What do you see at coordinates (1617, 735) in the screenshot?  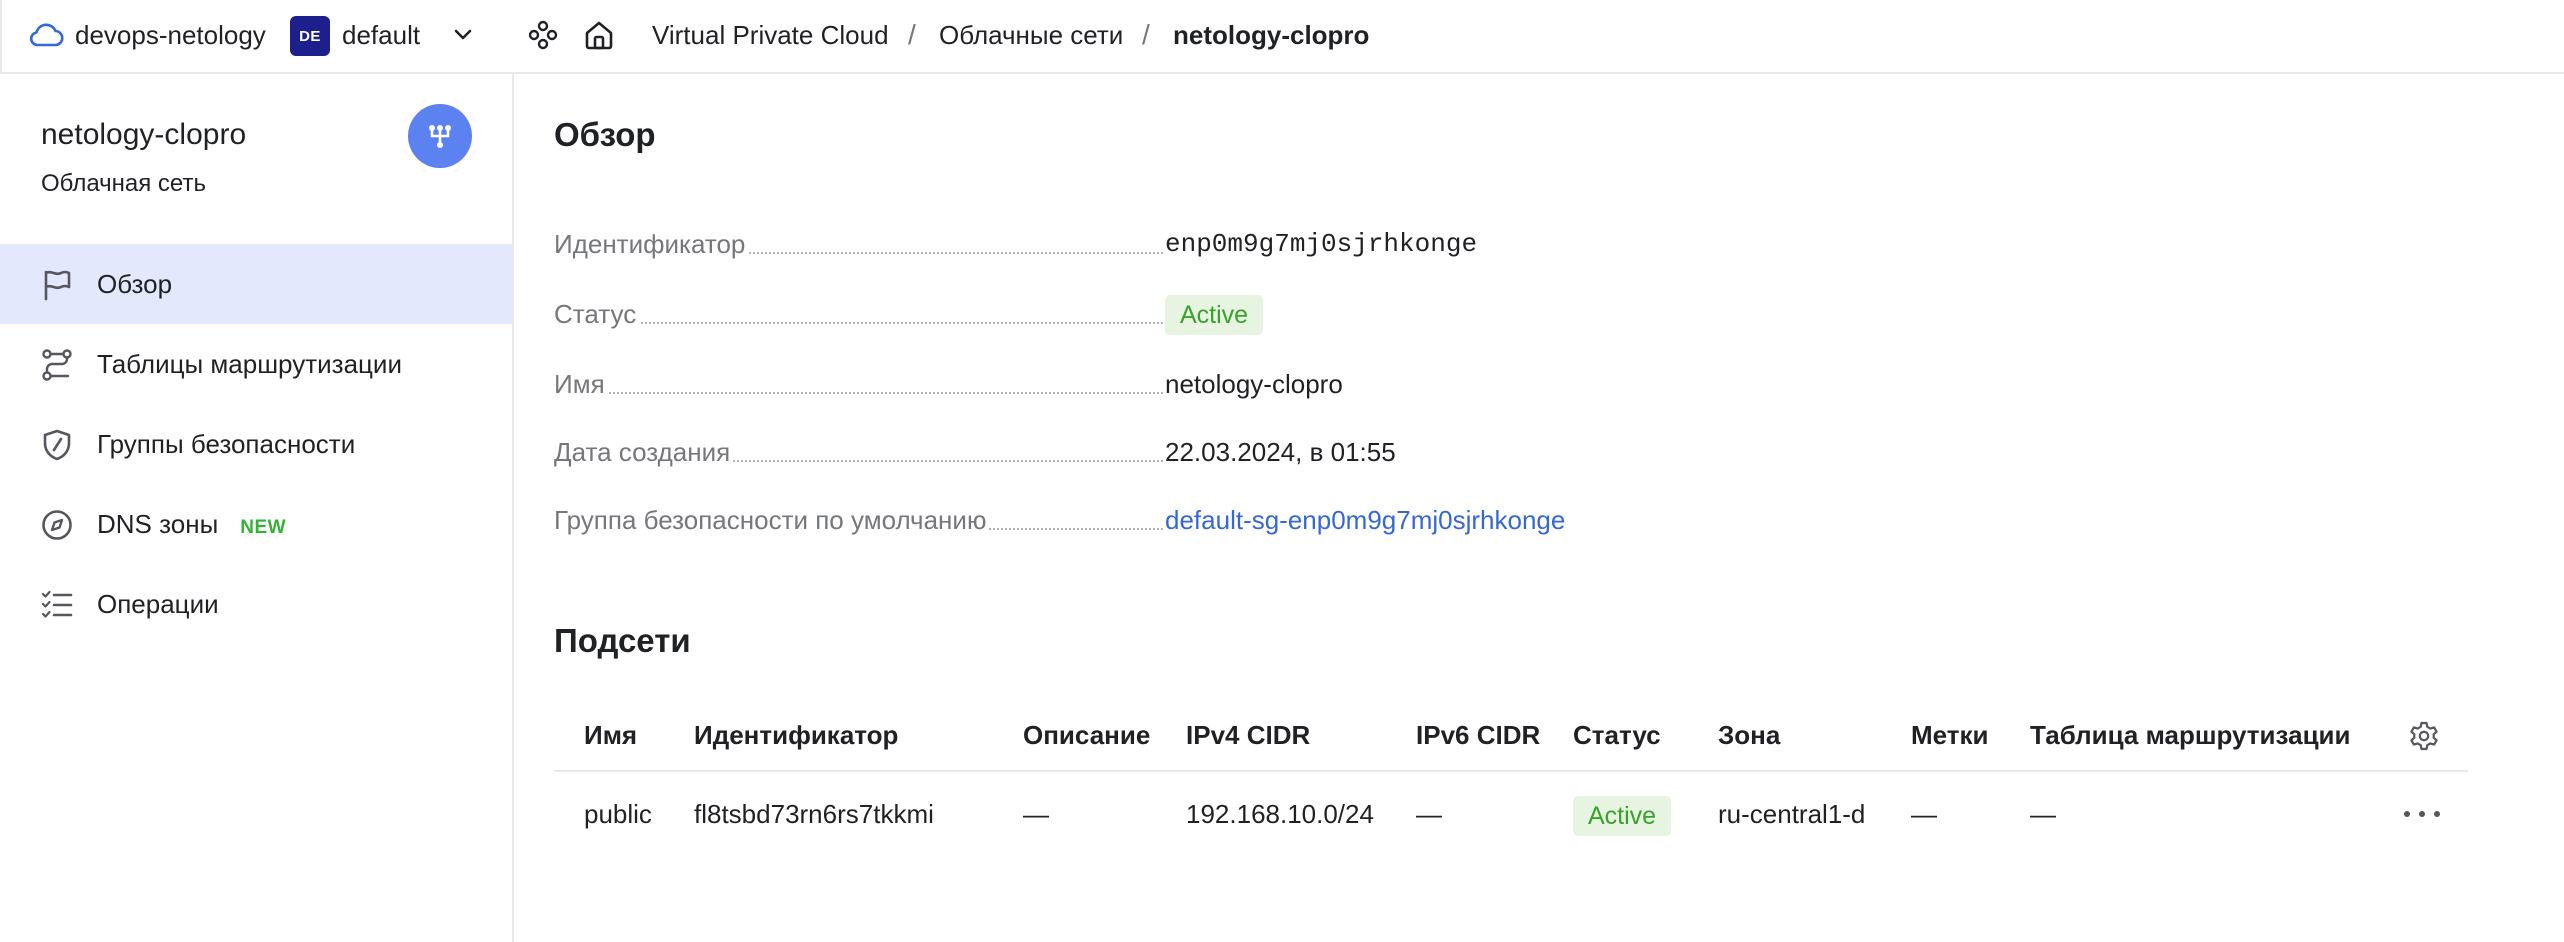 I see `column-header-status: Статус` at bounding box center [1617, 735].